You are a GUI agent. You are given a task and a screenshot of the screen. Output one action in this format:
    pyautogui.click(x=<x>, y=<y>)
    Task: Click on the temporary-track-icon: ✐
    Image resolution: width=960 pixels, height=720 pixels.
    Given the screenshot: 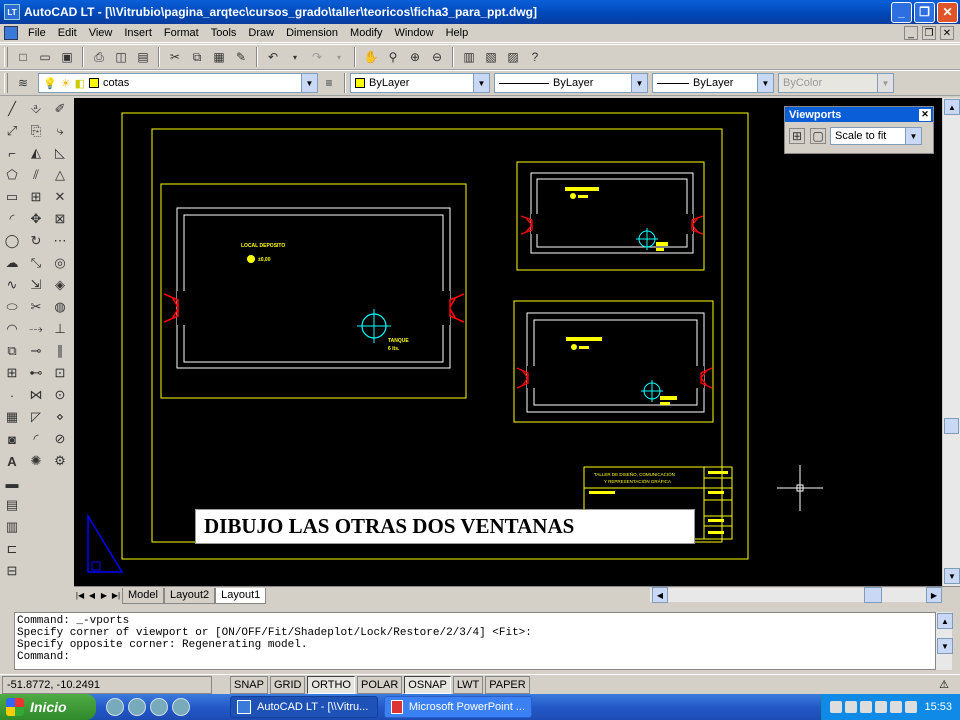 What is the action you would take?
    pyautogui.click(x=60, y=109)
    